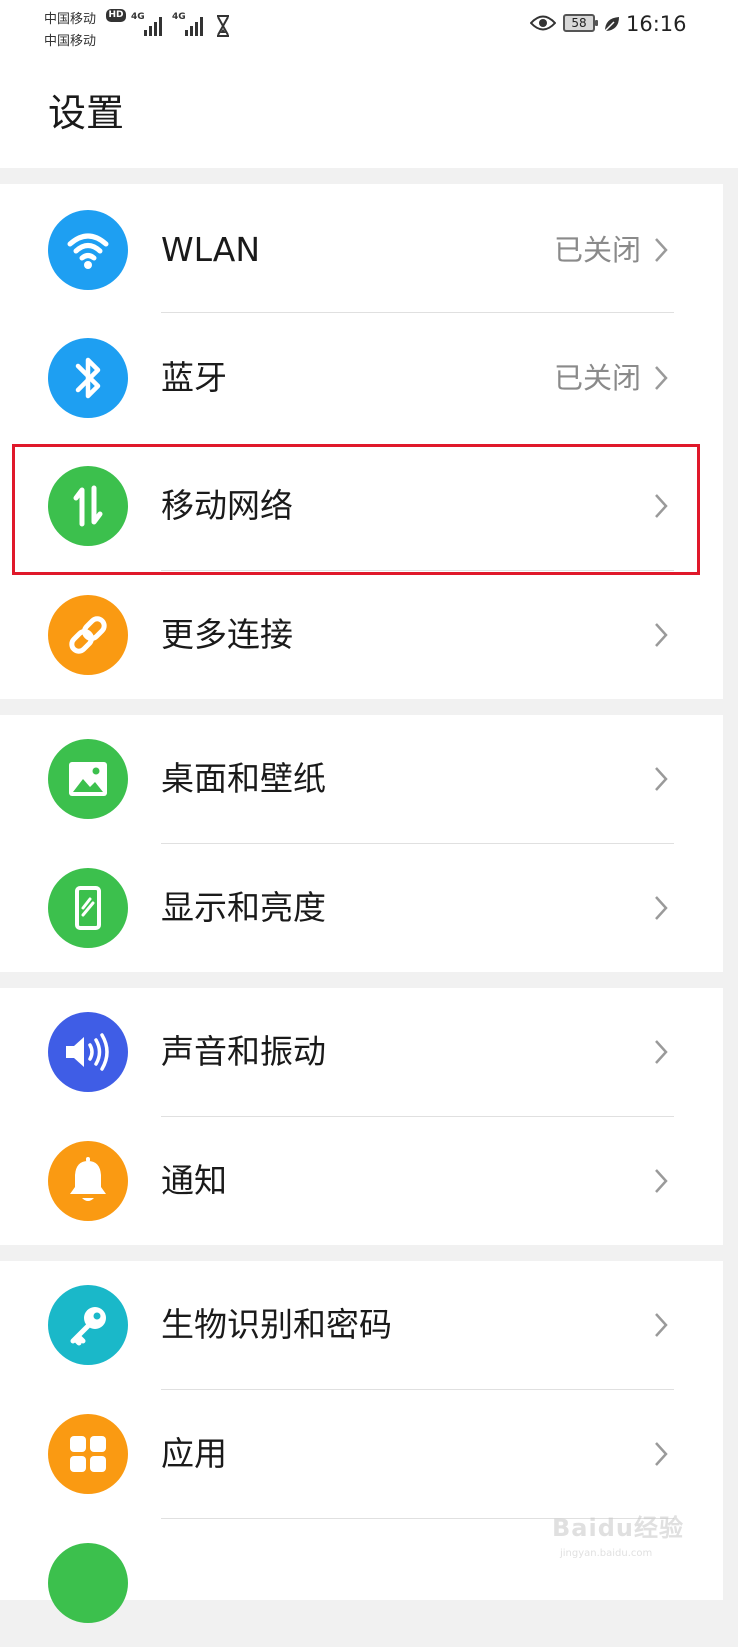 This screenshot has width=738, height=1647. What do you see at coordinates (211, 249) in the screenshot?
I see `settings-item-label: WLAN` at bounding box center [211, 249].